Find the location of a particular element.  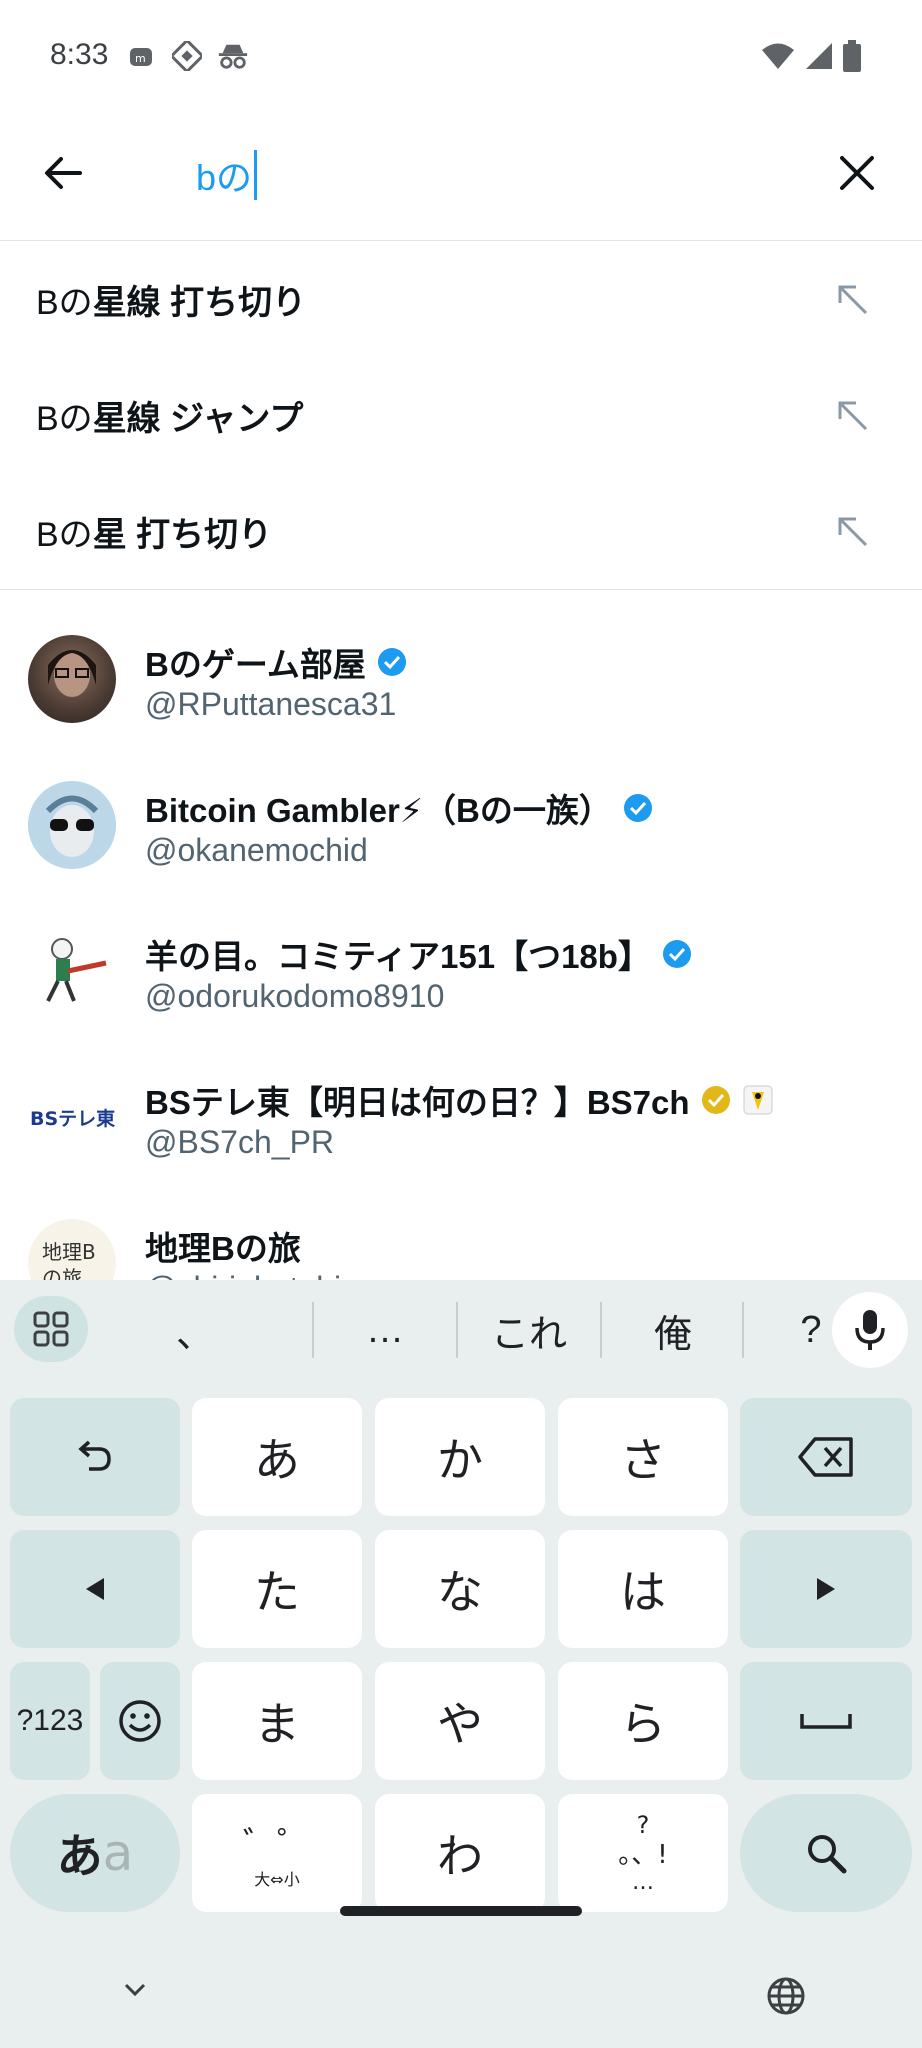

undo-icon is located at coordinates (94, 1455).